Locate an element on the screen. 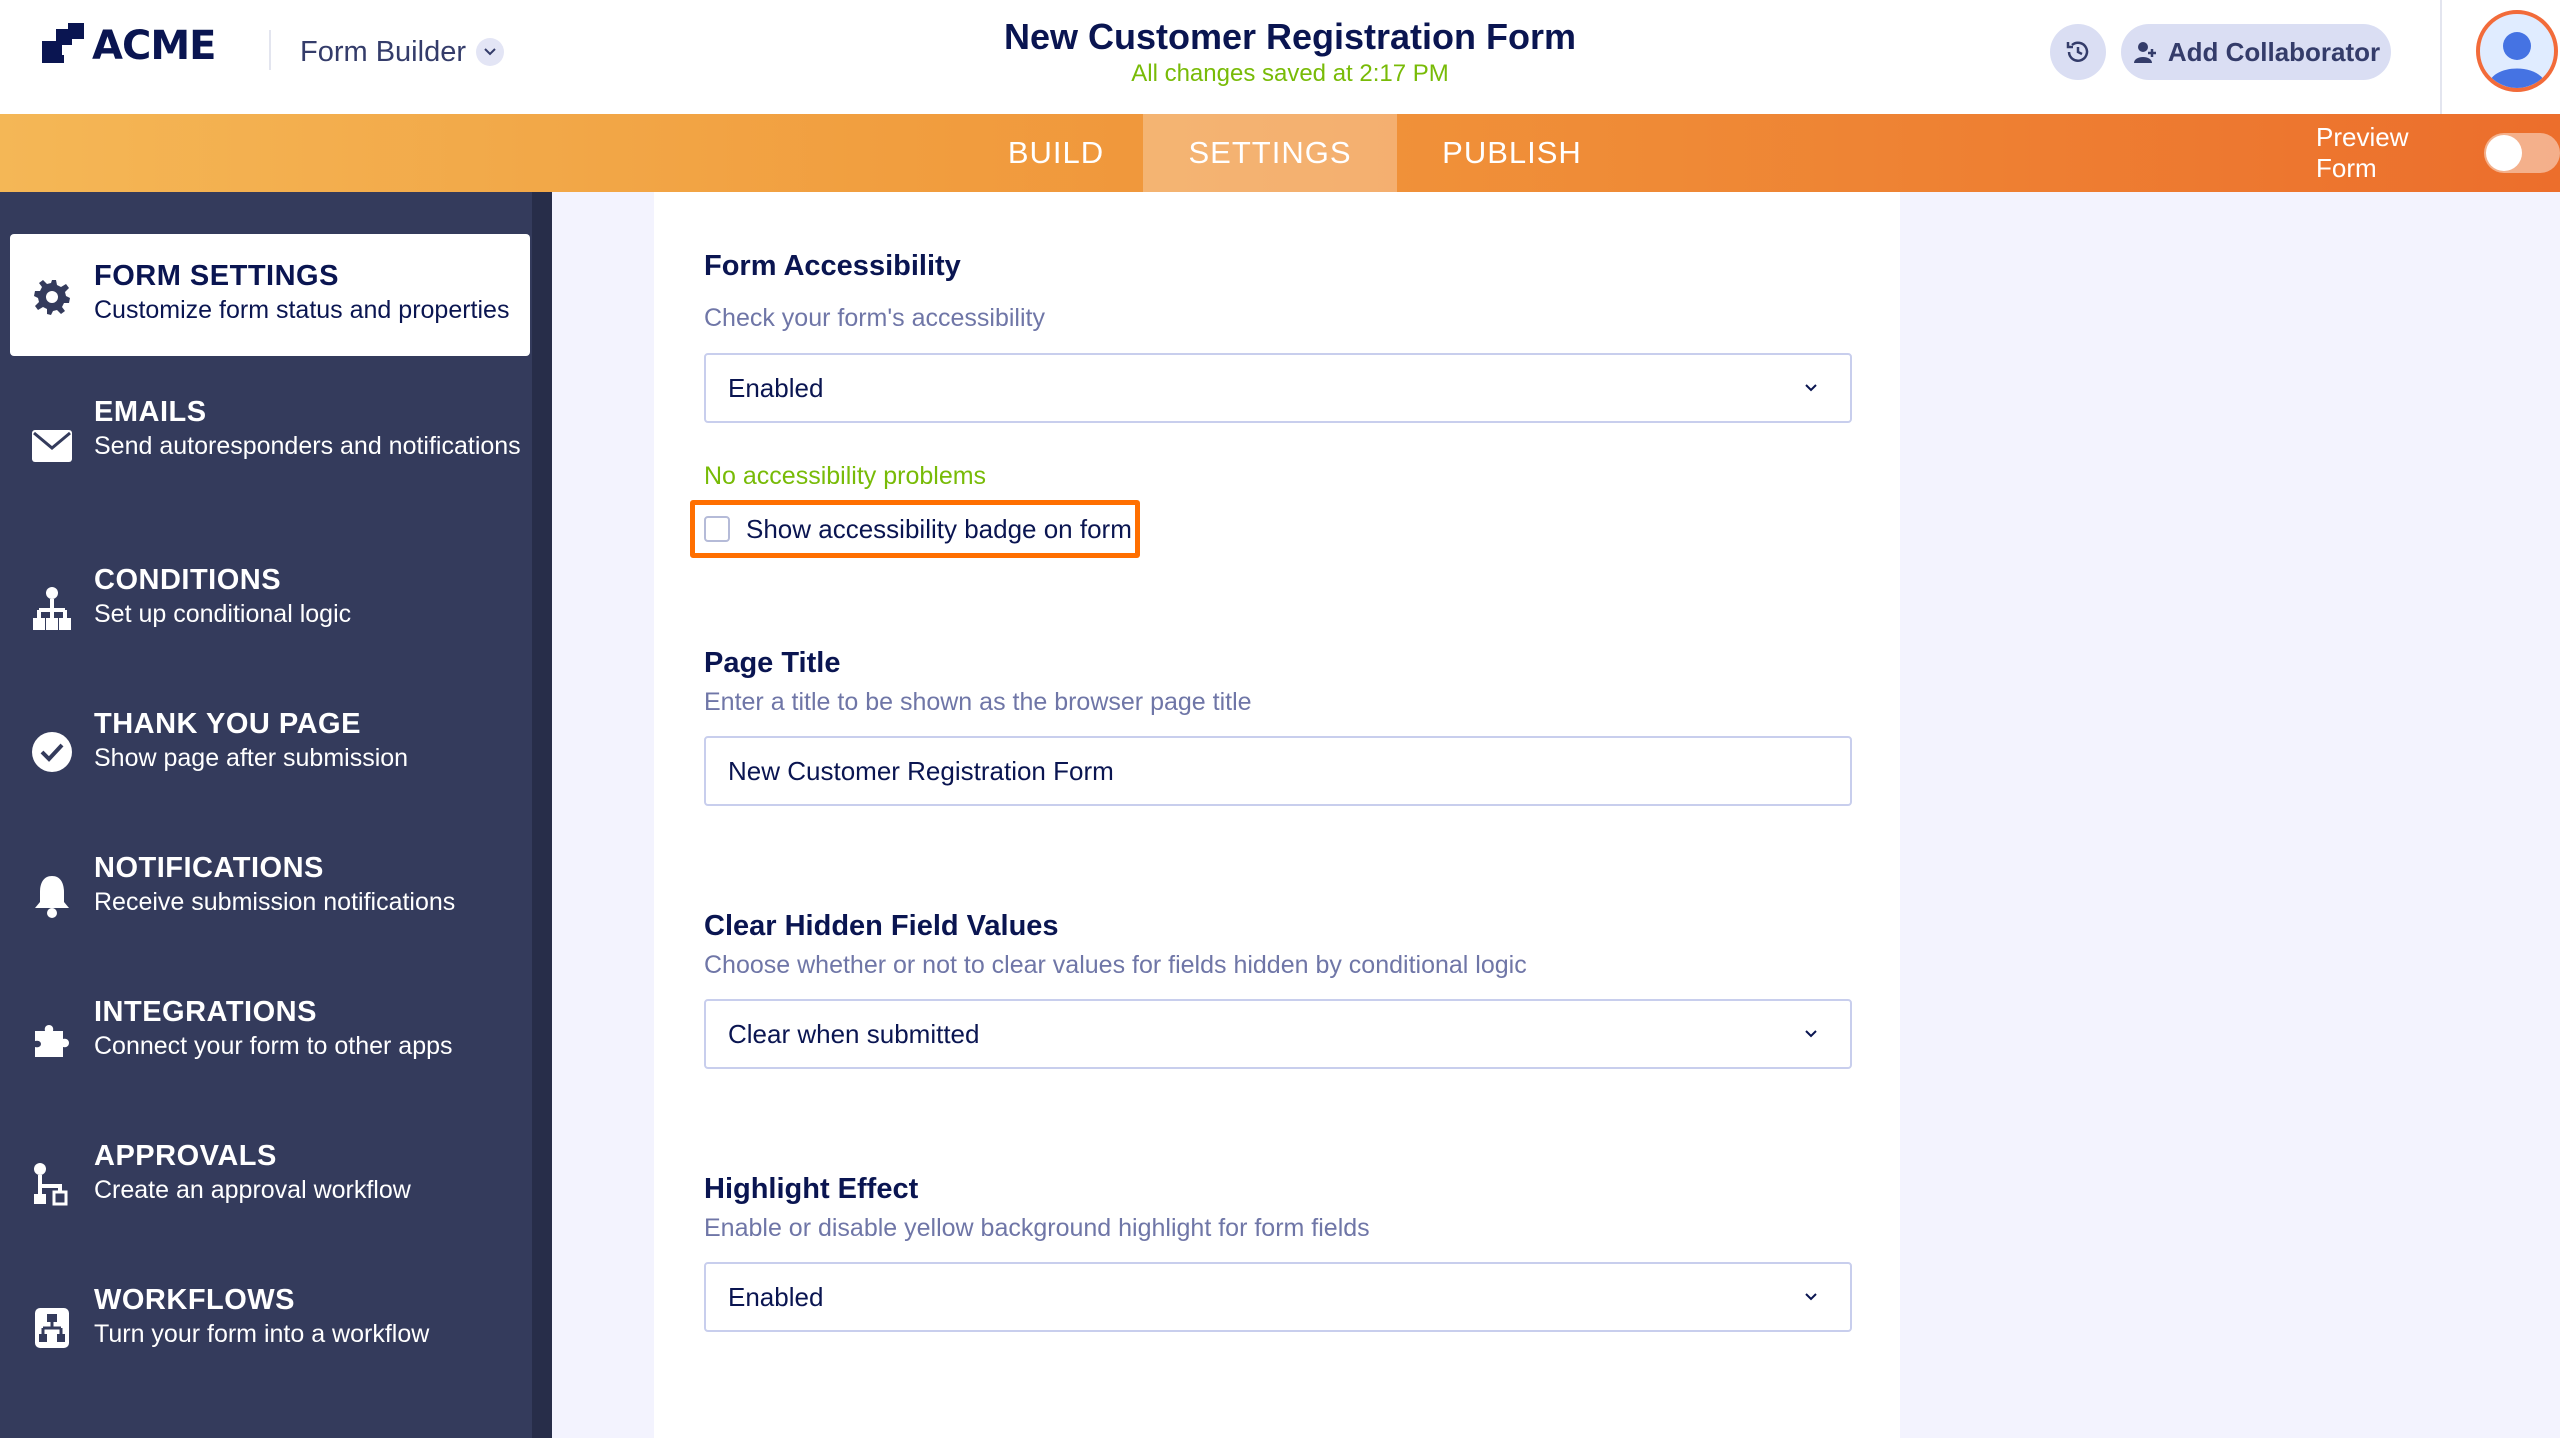 Image resolution: width=2560 pixels, height=1438 pixels. sidebar-item-approvals: APPROVALS Create an approval workflow is located at coordinates (270, 1190).